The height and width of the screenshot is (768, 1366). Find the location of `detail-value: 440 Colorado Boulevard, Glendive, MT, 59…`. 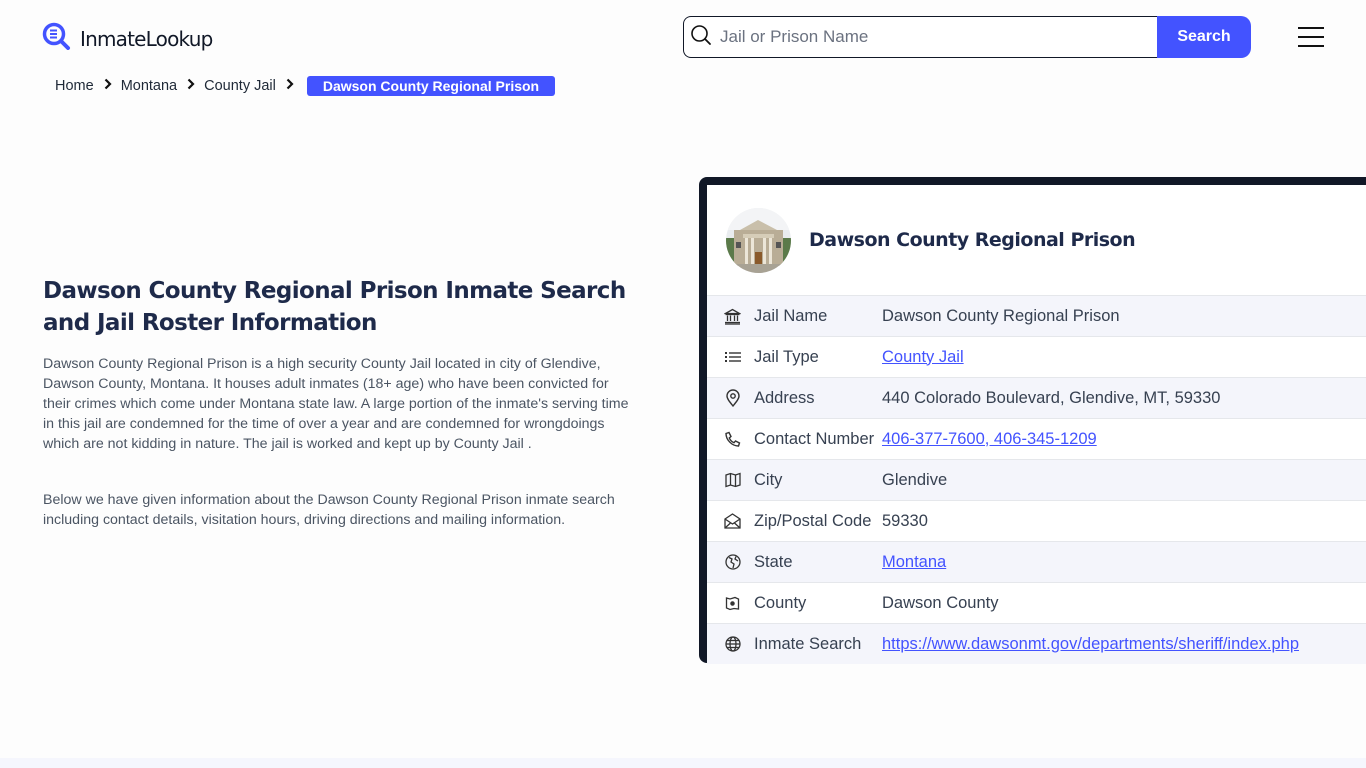

detail-value: 440 Colorado Boulevard, Glendive, MT, 59… is located at coordinates (1051, 397).